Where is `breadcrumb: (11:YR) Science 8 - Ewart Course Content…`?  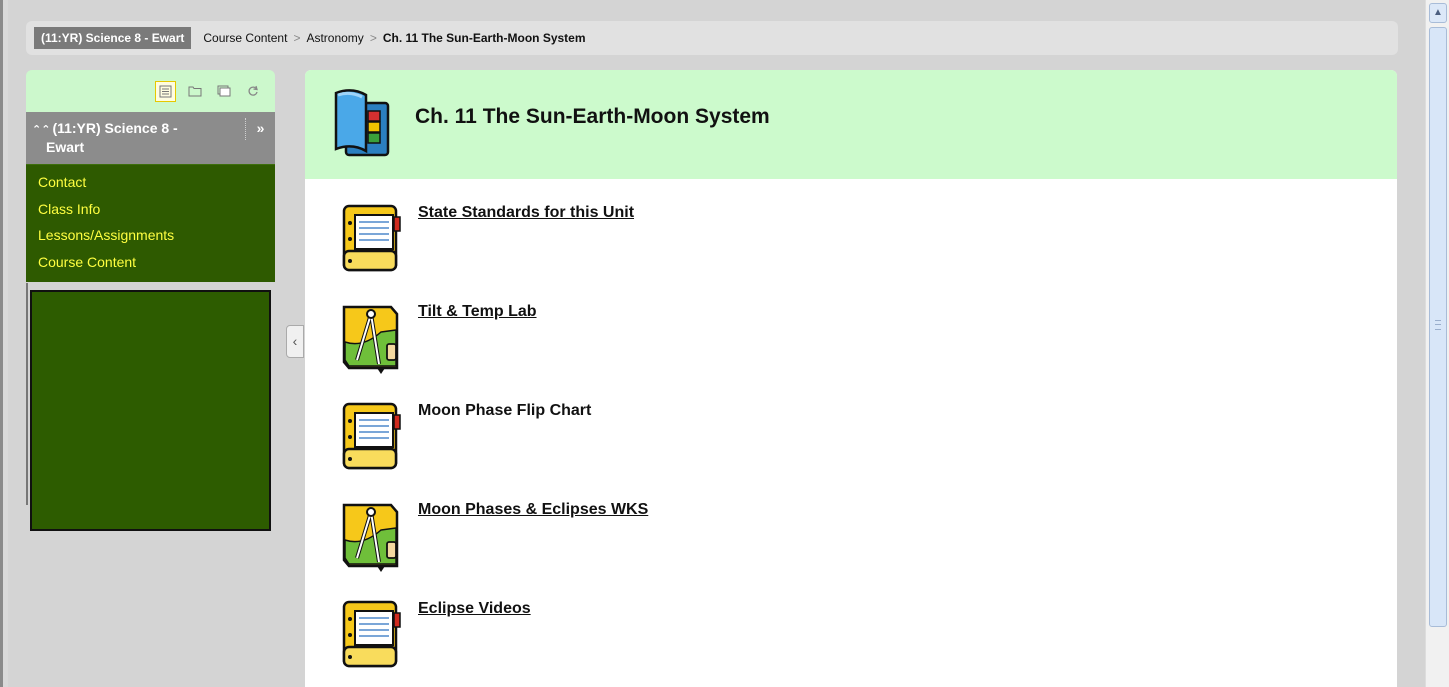
breadcrumb: (11:YR) Science 8 - Ewart Course Content… is located at coordinates (712, 38).